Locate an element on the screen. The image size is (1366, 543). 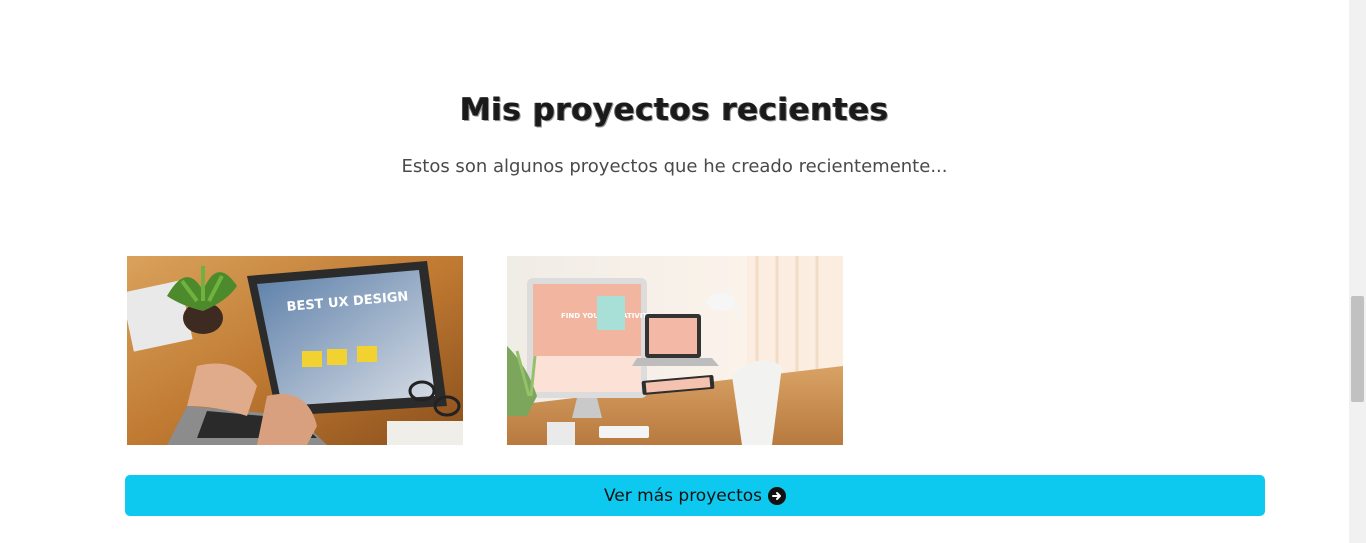
project-card-2: FIND YOUR CREATIVITY is located at coordinates (675, 350).